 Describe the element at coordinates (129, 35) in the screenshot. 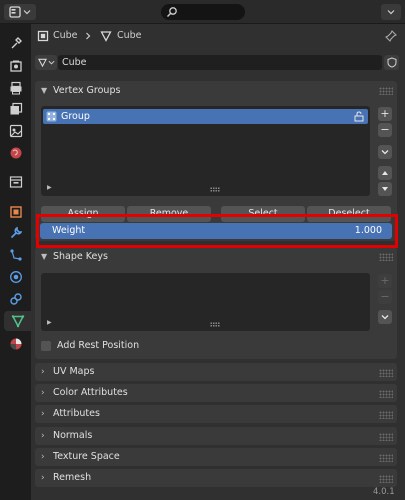

I see `breadcrumb-data-name: Cube` at that location.